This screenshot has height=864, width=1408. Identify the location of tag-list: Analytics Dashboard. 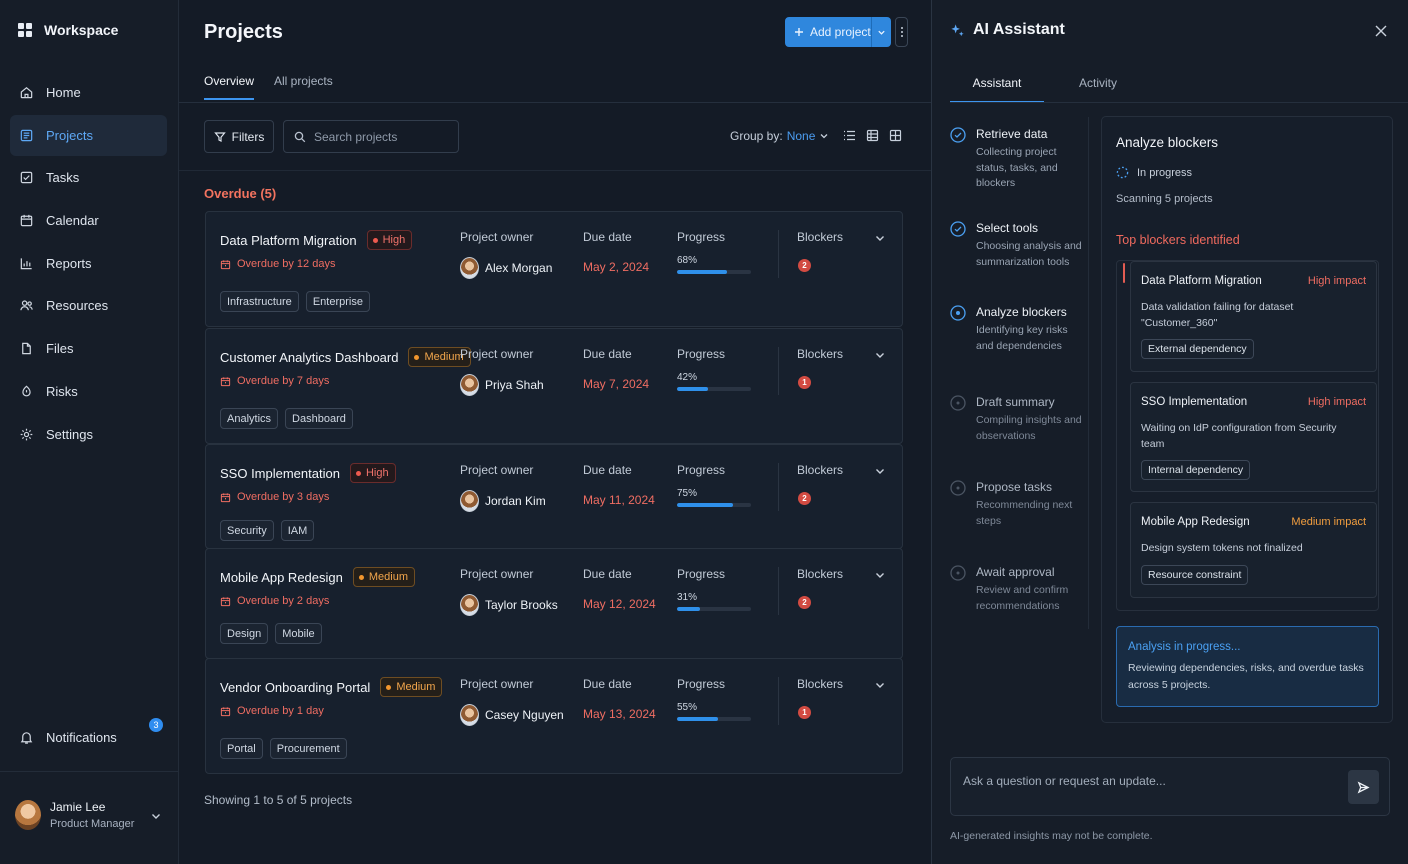
(286, 418).